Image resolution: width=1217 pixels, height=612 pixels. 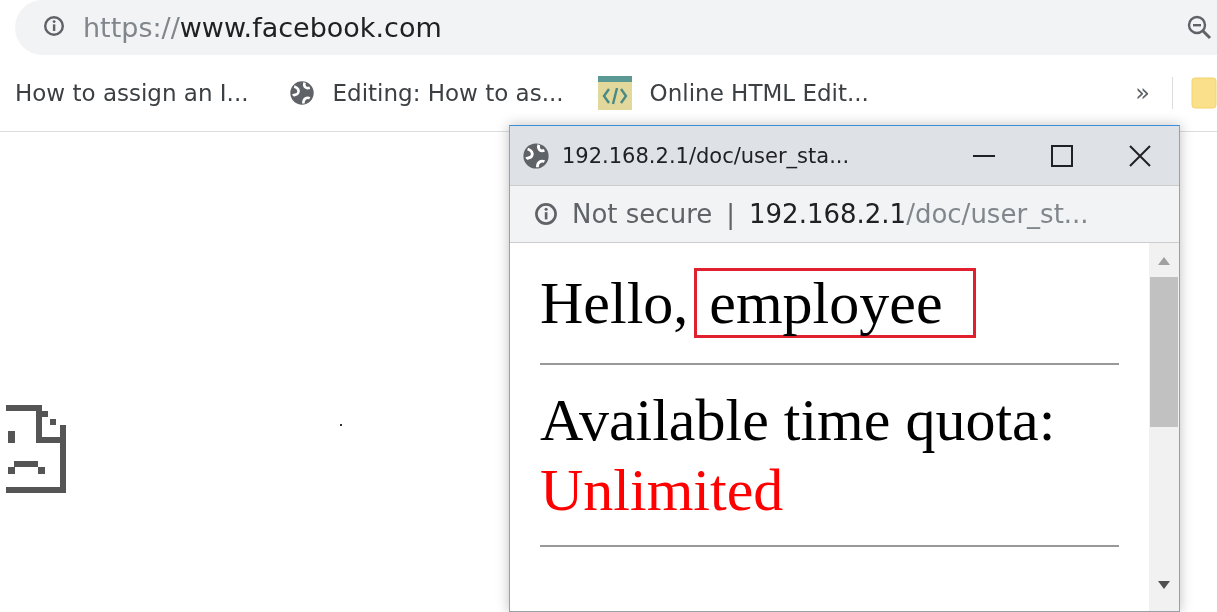 I want to click on security-label: Not secure, so click(x=642, y=214).